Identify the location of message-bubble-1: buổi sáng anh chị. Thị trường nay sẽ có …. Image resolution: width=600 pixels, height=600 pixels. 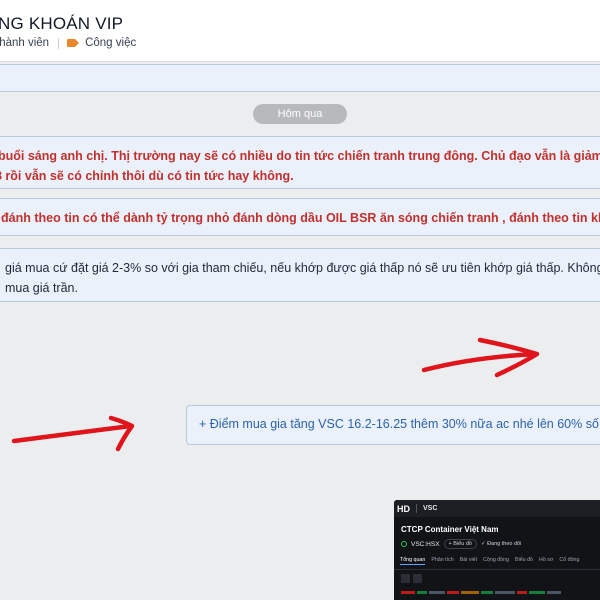
(300, 162).